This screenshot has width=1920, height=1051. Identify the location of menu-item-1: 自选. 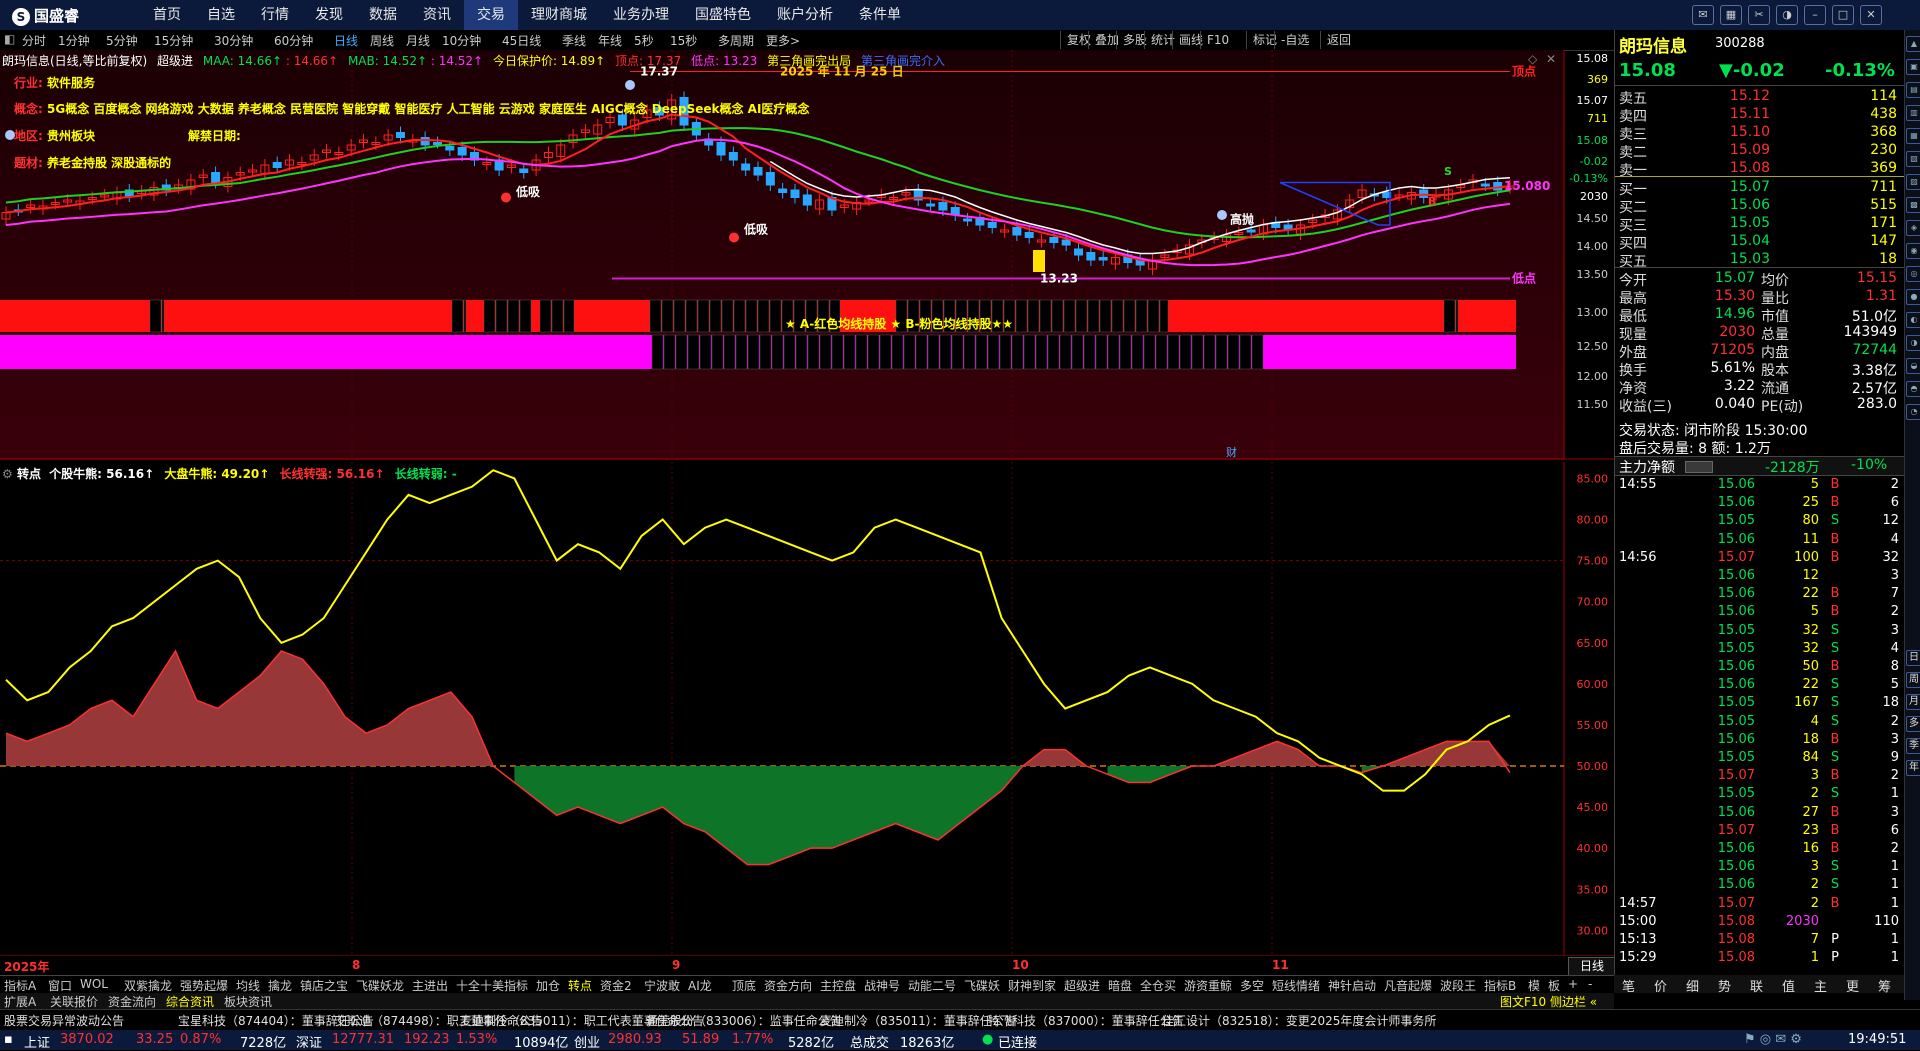
(221, 15).